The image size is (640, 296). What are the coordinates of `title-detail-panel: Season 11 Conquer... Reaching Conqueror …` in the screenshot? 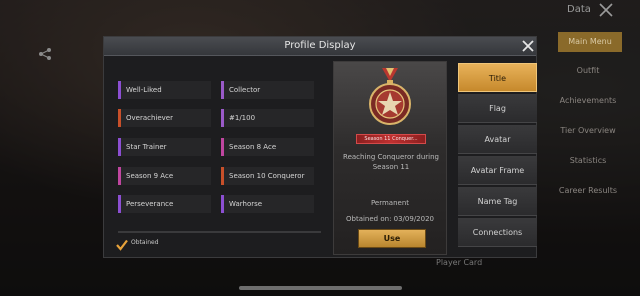 It's located at (390, 158).